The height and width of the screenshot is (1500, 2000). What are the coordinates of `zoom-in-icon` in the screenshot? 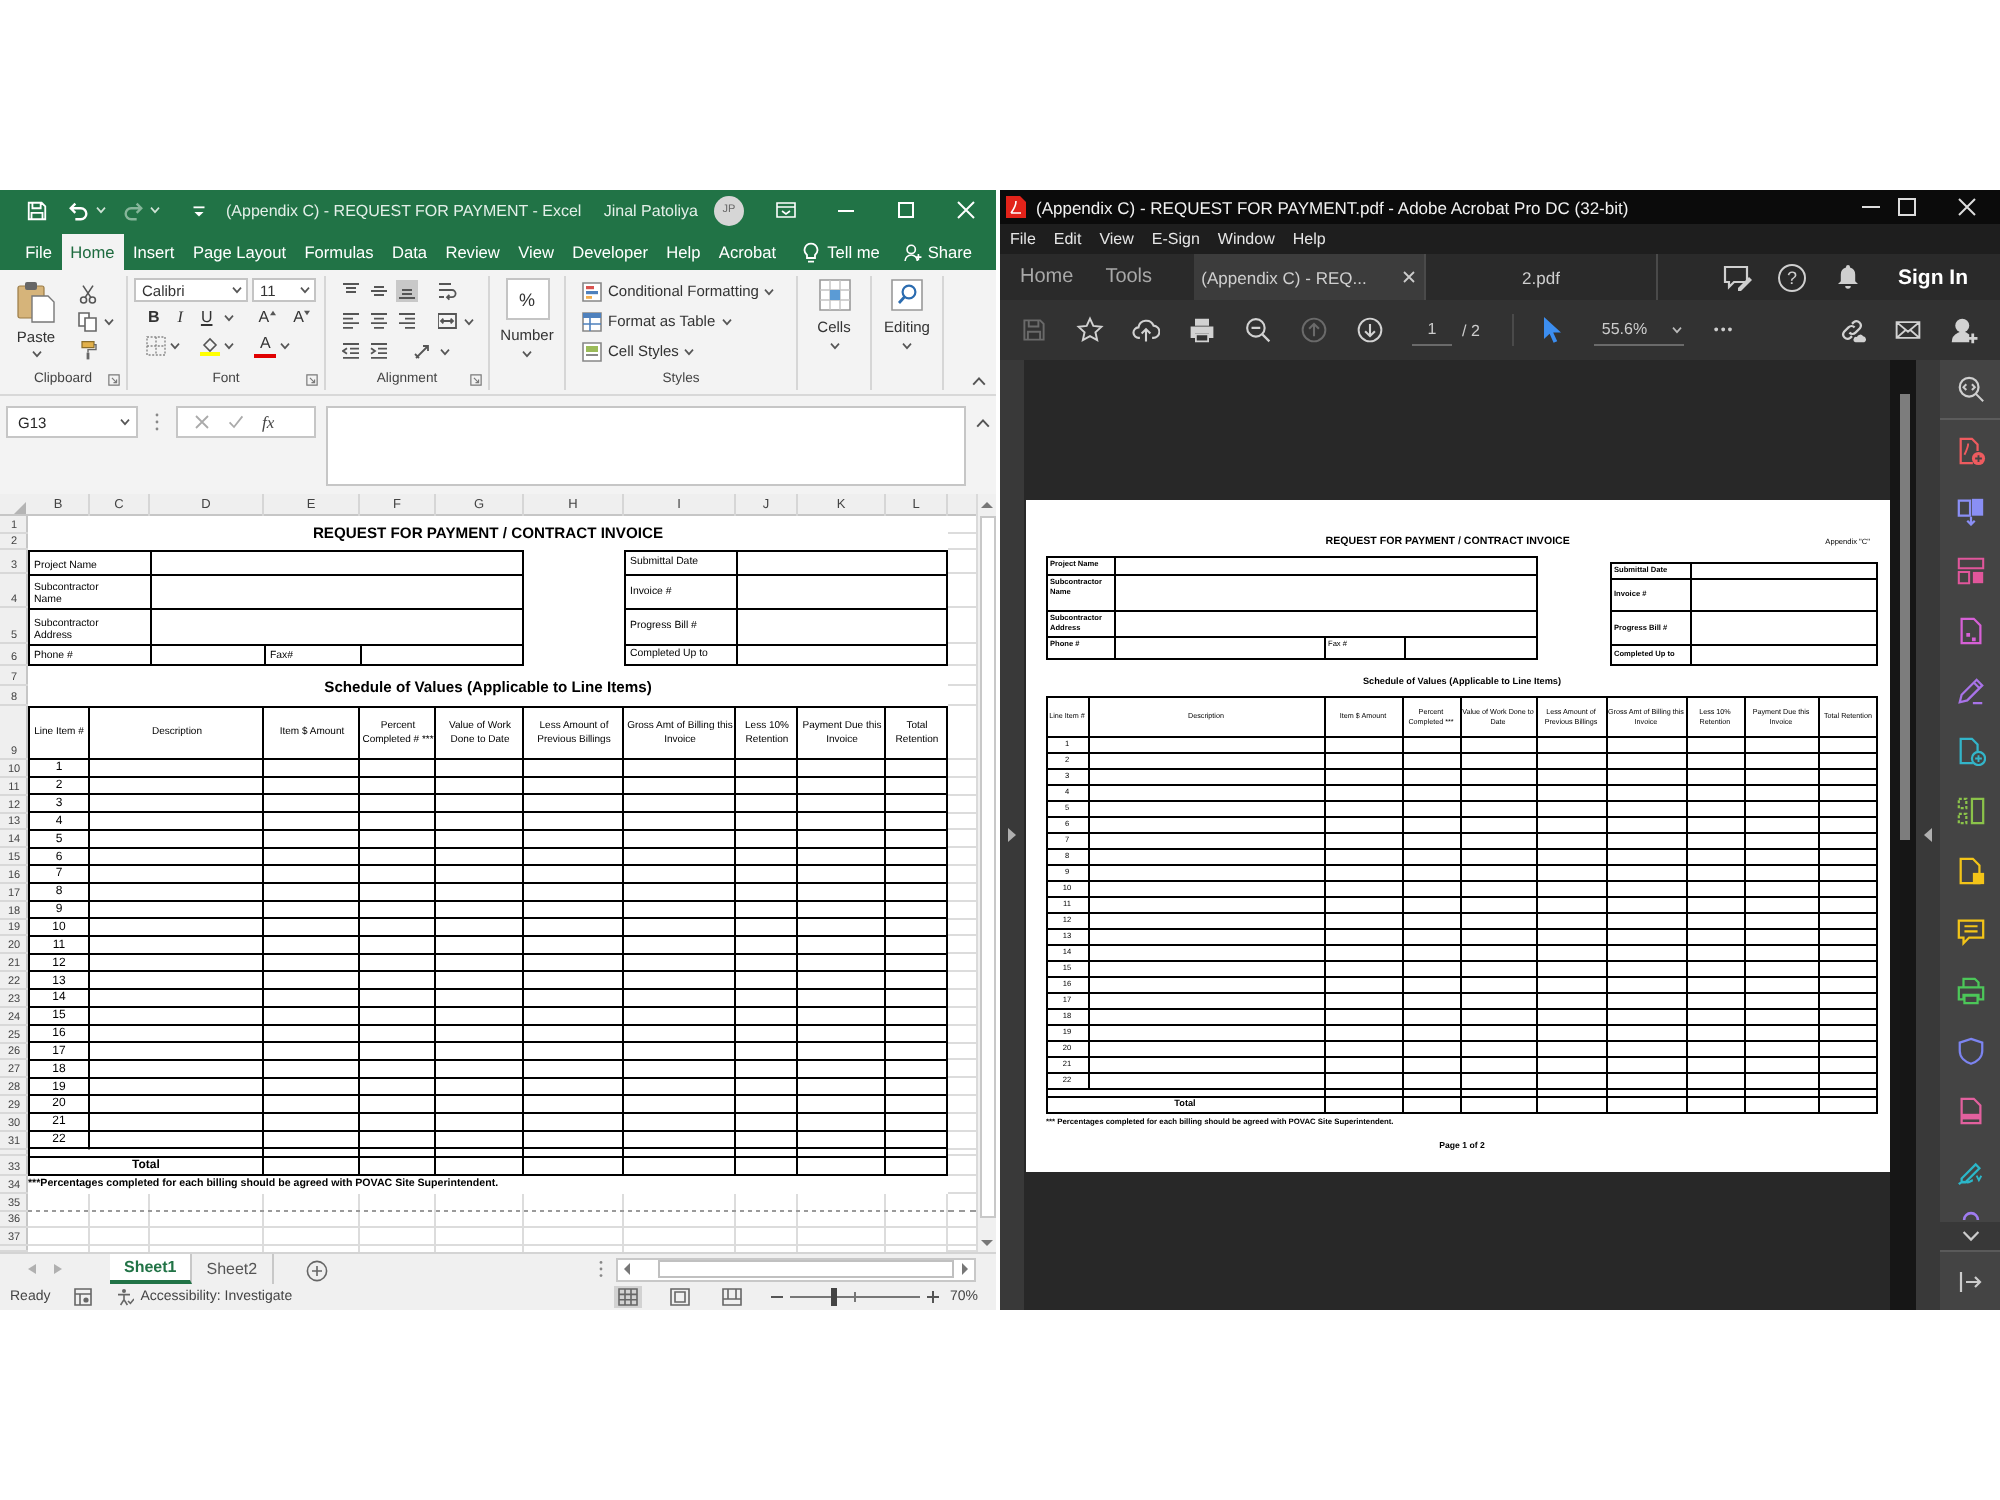 It's located at (932, 1297).